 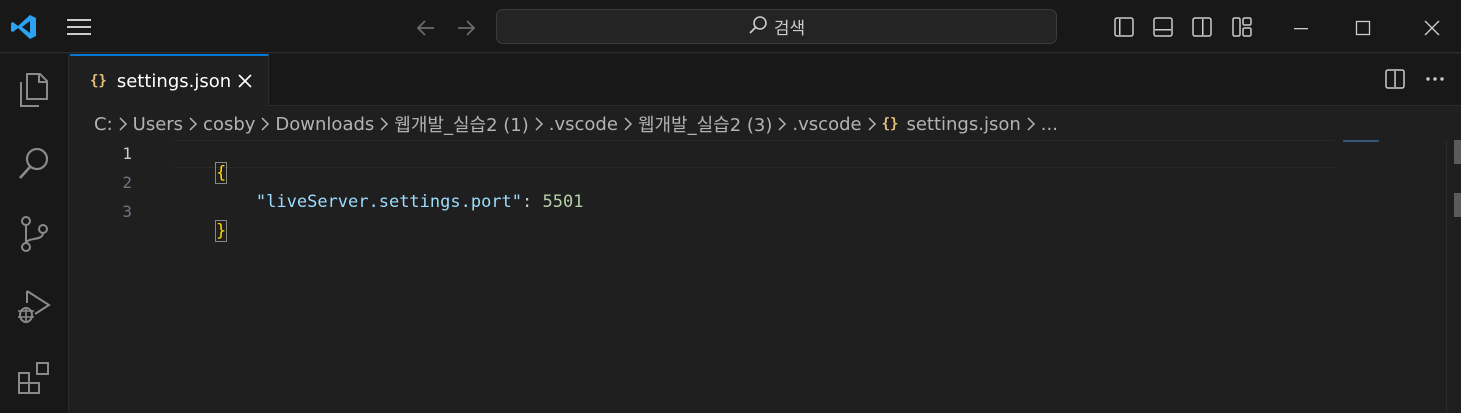 I want to click on explorer-icon, so click(x=34, y=90).